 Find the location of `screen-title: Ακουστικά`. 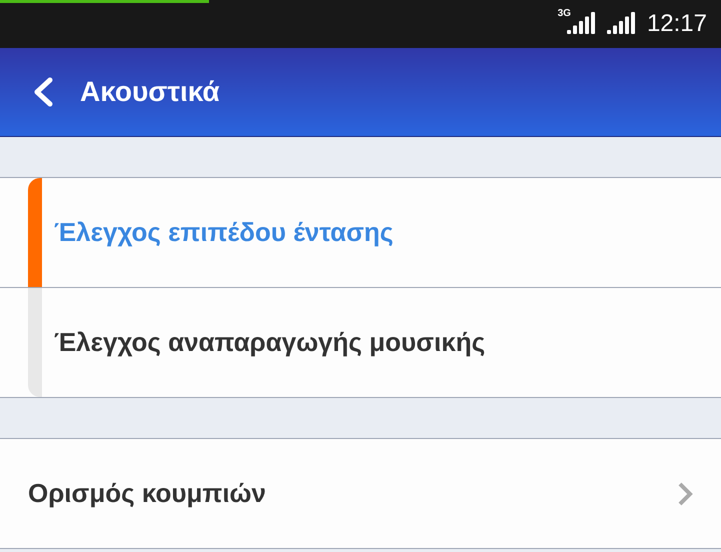

screen-title: Ακουστικά is located at coordinates (150, 92).